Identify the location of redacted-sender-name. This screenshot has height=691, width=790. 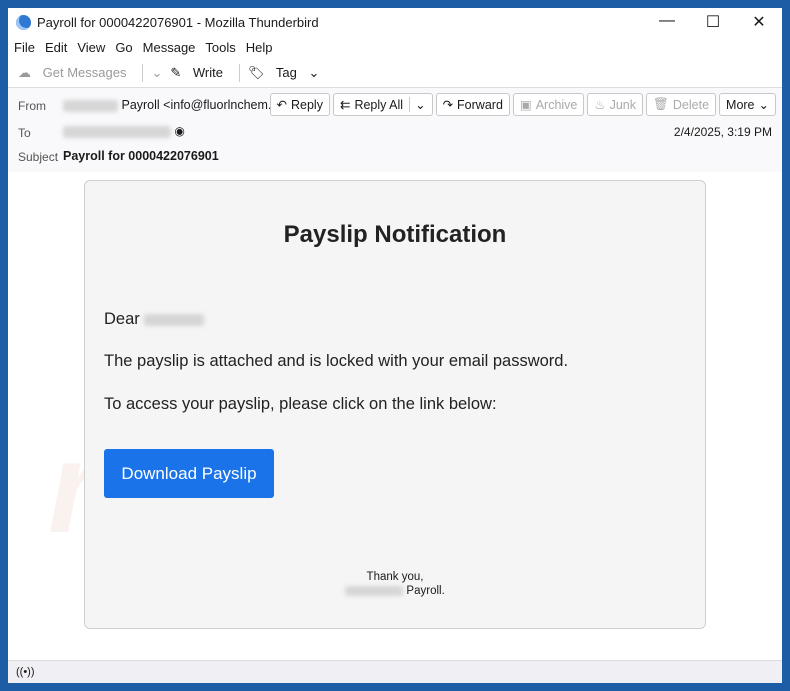
(90, 105).